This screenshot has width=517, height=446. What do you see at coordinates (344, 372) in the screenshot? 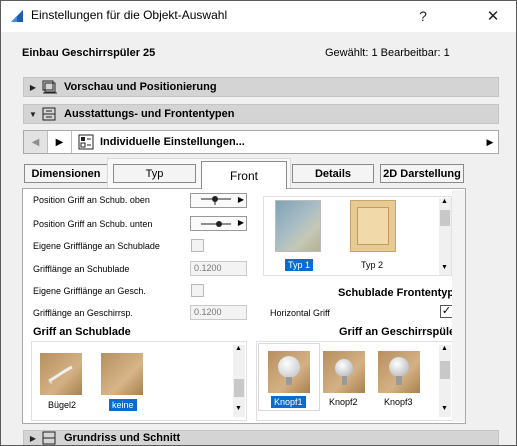
I see `knob-knopf2-image` at bounding box center [344, 372].